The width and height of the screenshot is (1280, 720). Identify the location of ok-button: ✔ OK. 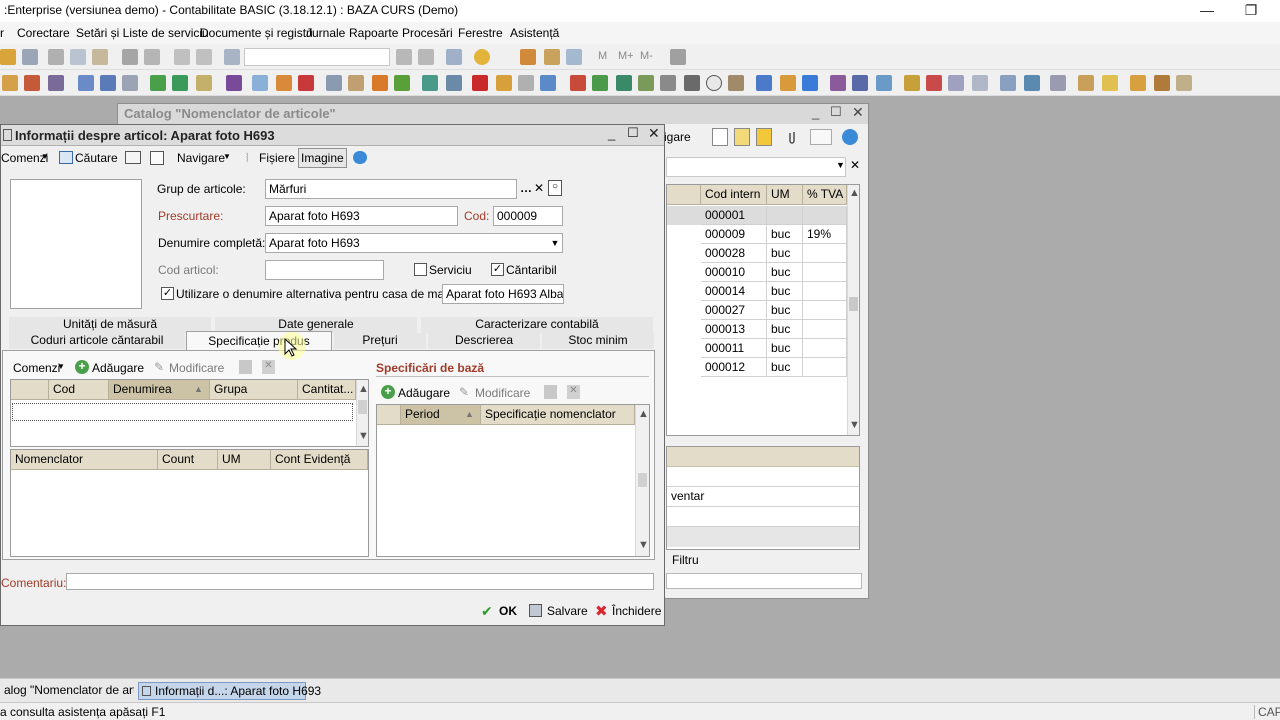
(499, 612).